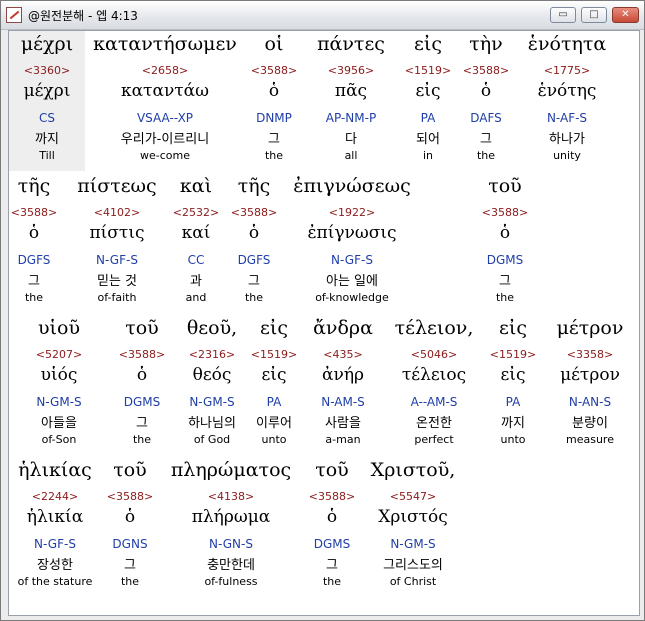 The image size is (645, 621). What do you see at coordinates (274, 385) in the screenshot?
I see `word-cell: εἰς <1519> εἰς PA 이루어 unto` at bounding box center [274, 385].